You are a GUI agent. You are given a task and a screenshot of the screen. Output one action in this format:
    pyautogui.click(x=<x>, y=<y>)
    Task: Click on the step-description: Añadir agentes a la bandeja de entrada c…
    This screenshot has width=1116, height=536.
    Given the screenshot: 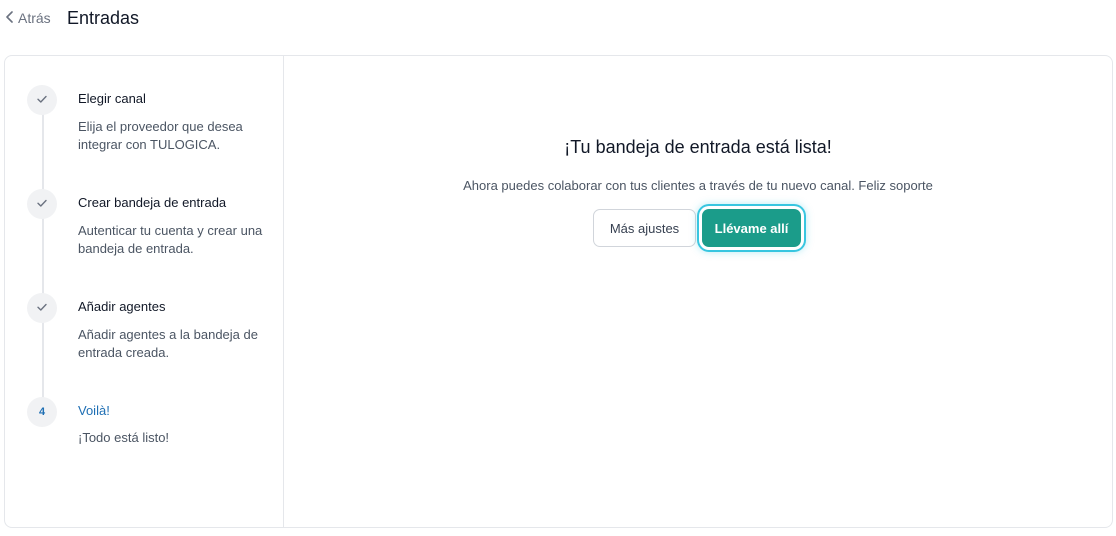 What is the action you would take?
    pyautogui.click(x=168, y=343)
    